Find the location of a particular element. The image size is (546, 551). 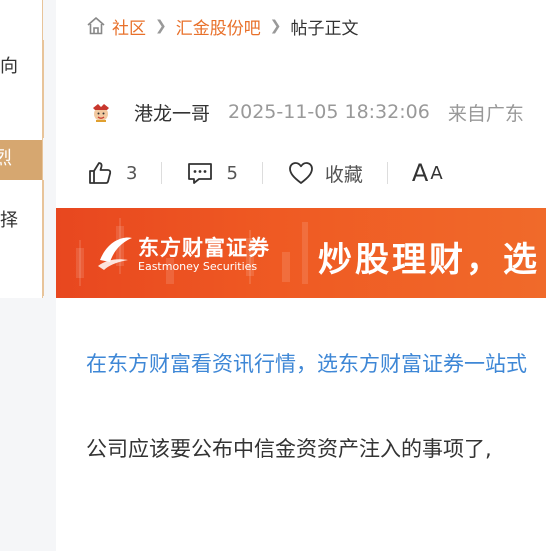

home-icon is located at coordinates (96, 26).